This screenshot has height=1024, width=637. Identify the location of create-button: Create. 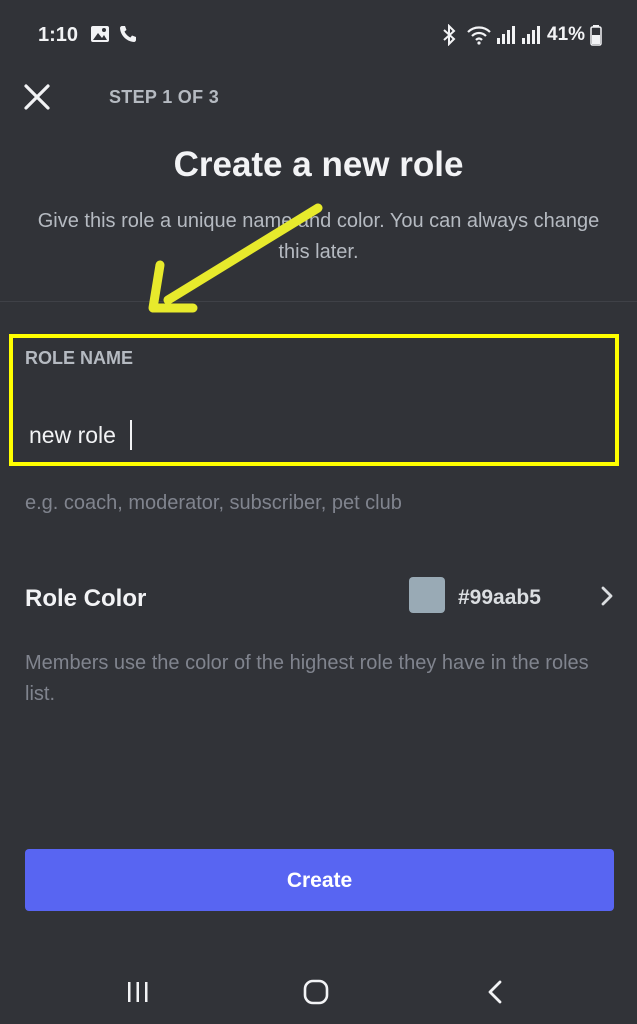
(319, 880).